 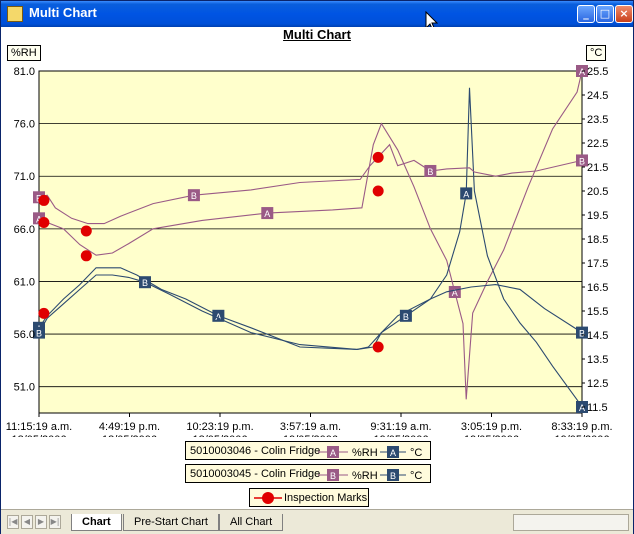 What do you see at coordinates (400, 427) in the screenshot?
I see `x-tick-time: 9:31:19 a.m.` at bounding box center [400, 427].